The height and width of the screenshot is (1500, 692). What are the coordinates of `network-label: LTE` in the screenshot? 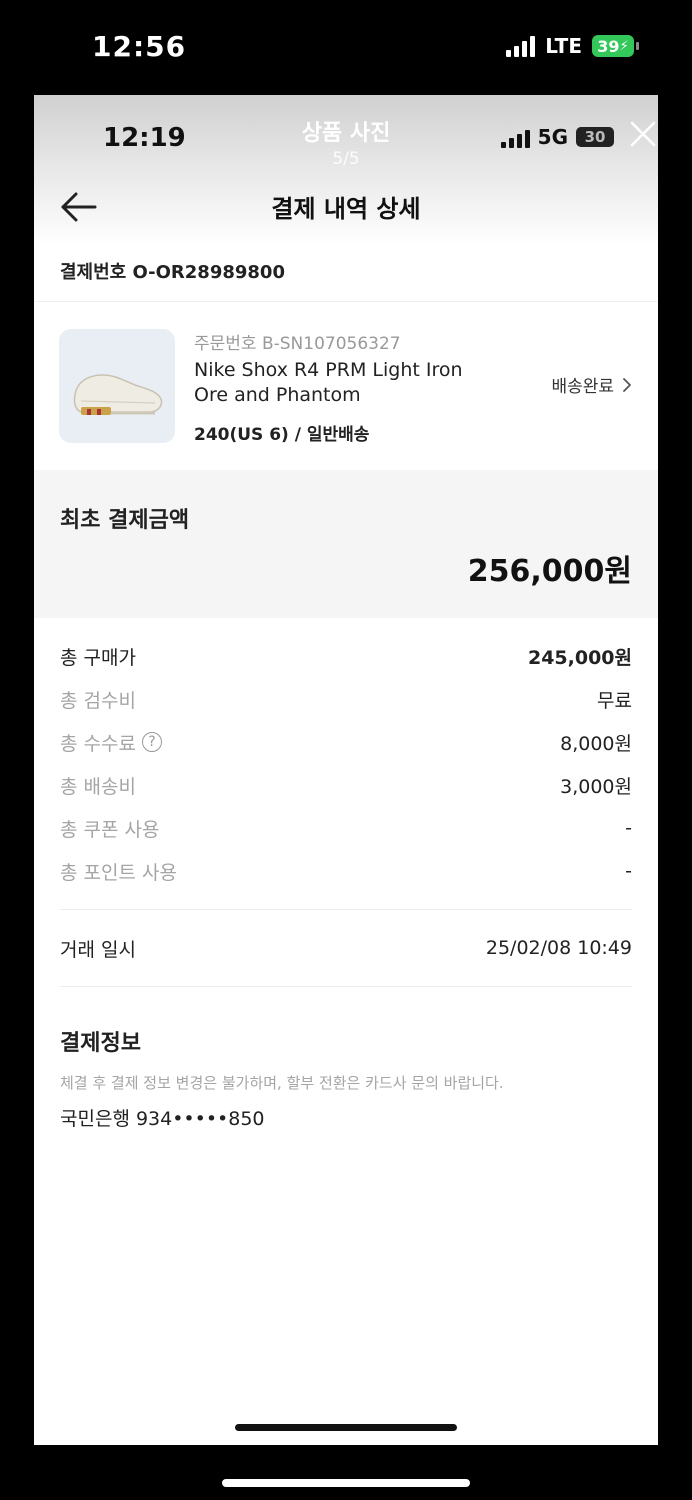 It's located at (563, 46).